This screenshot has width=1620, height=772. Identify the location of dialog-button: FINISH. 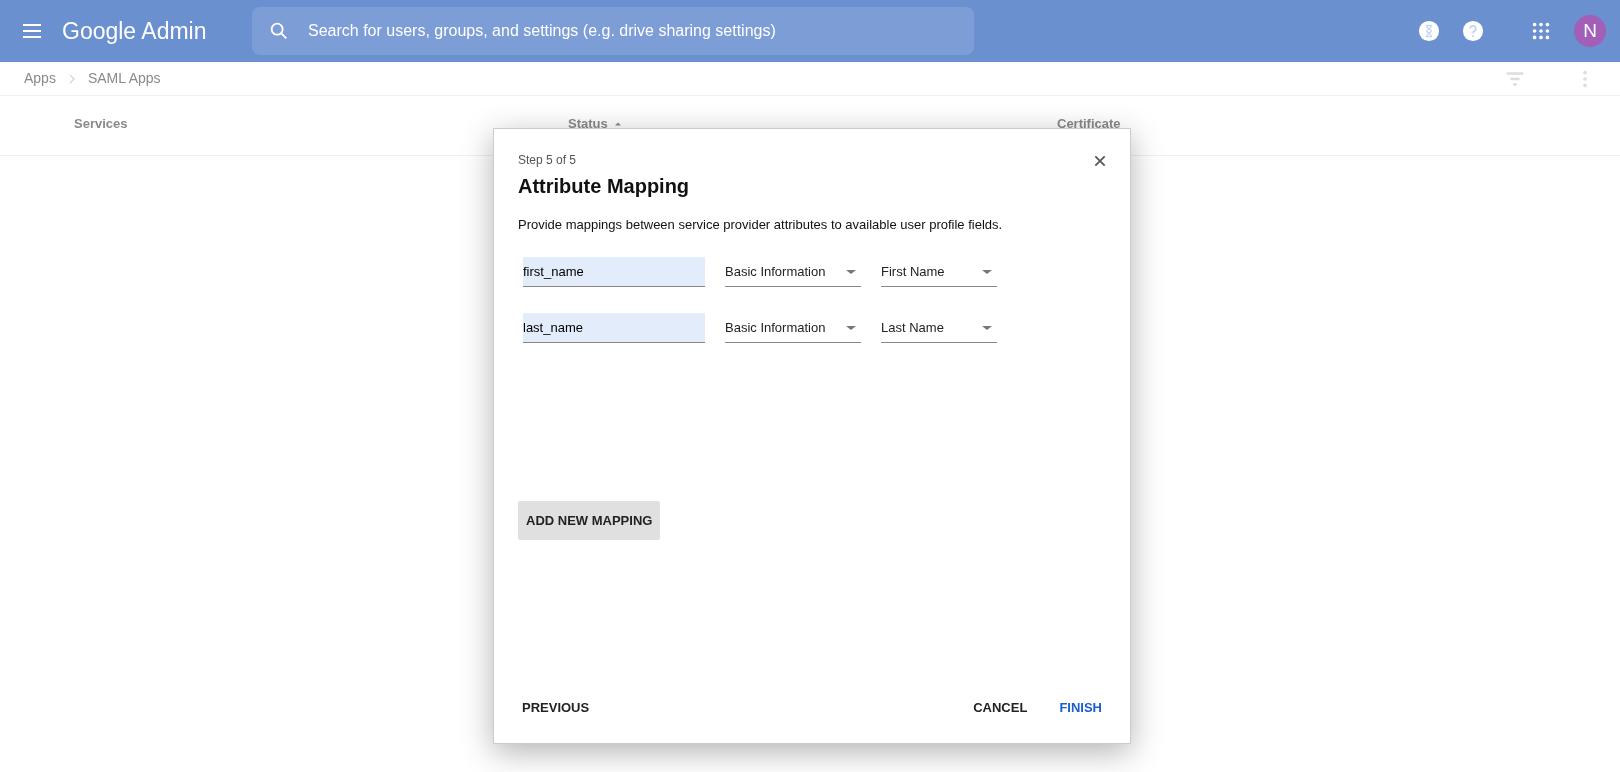
(1080, 707).